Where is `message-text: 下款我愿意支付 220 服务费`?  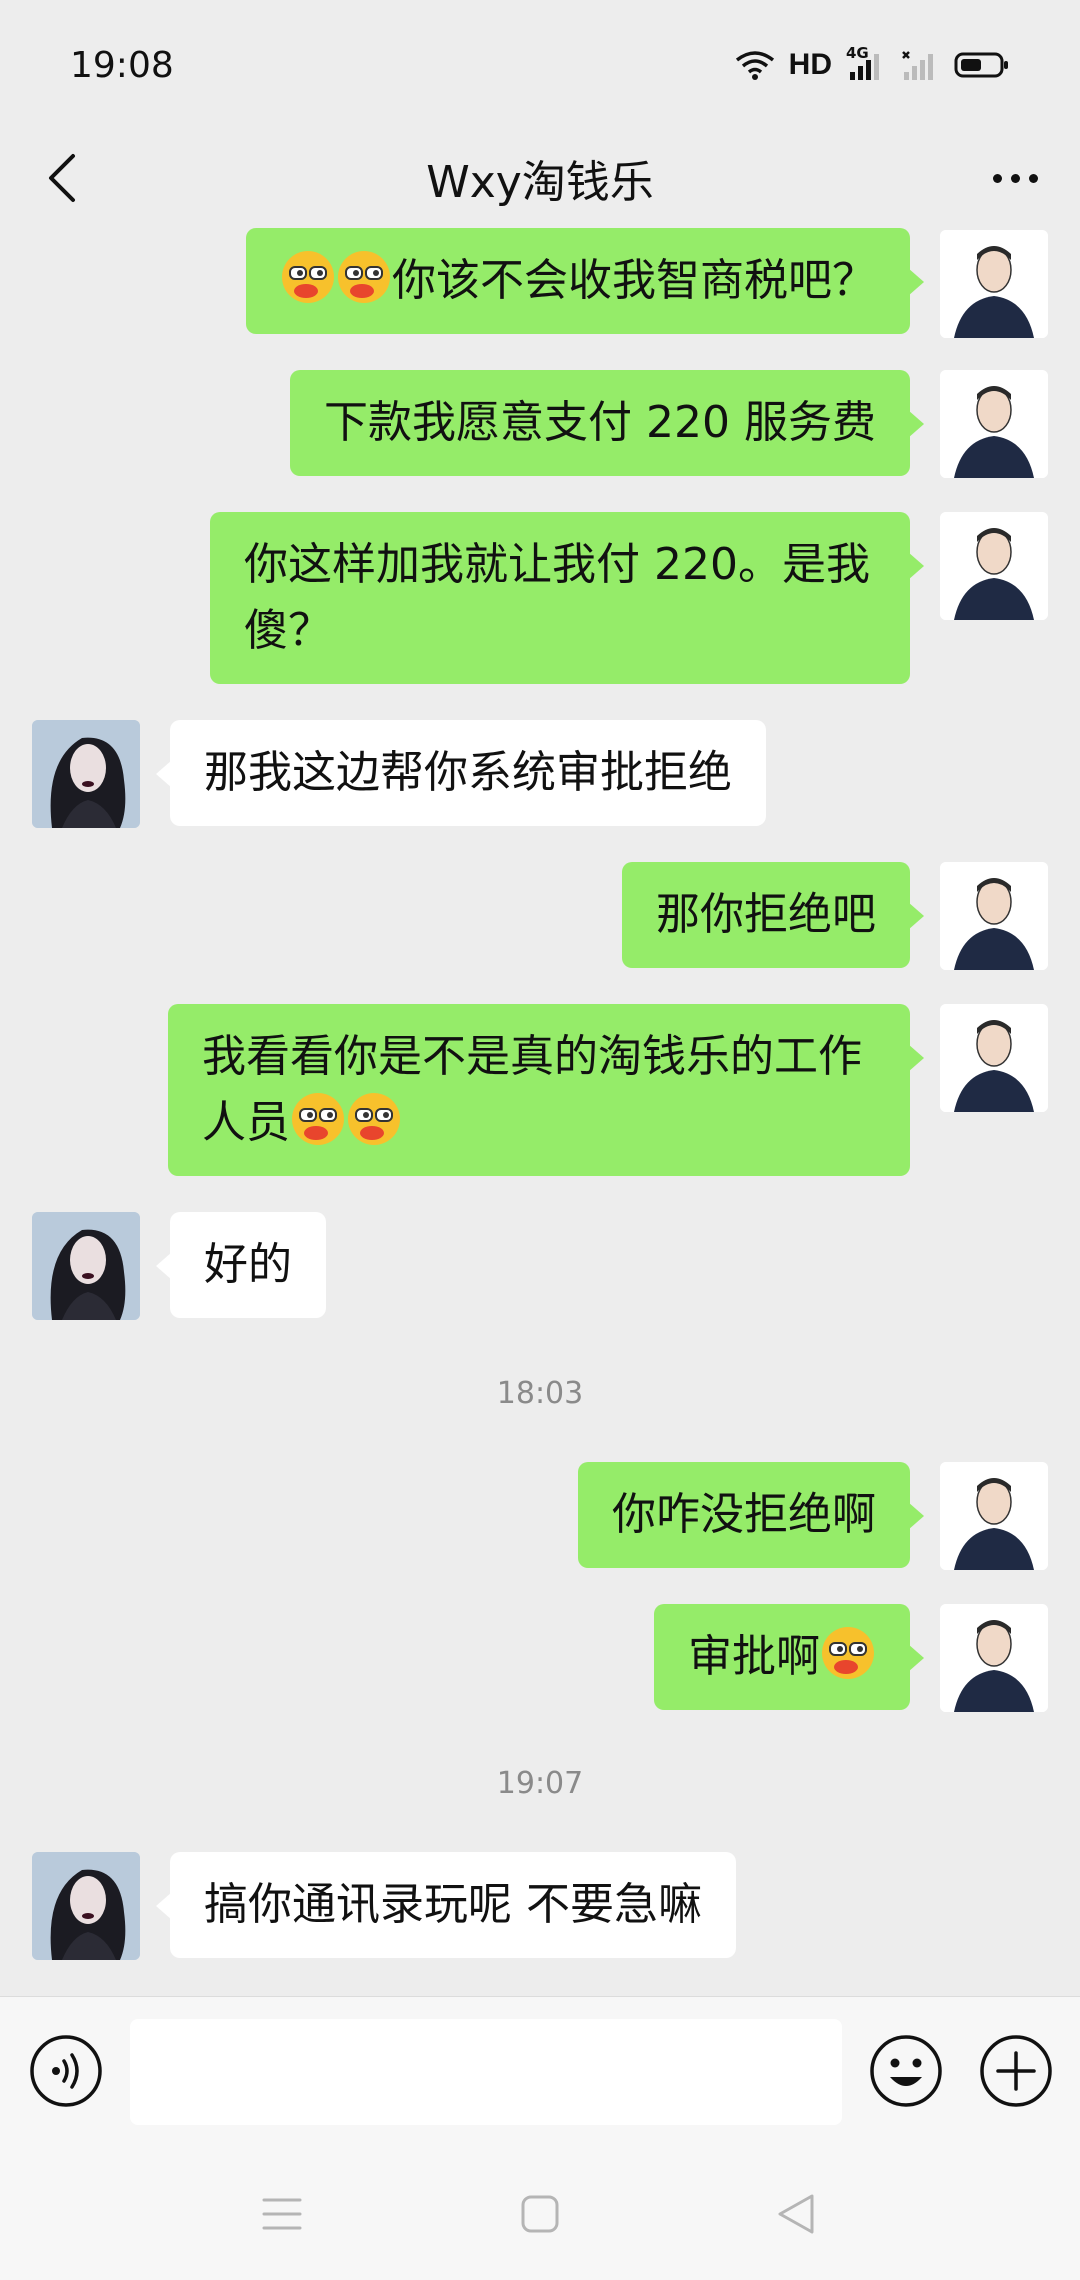 message-text: 下款我愿意支付 220 服务费 is located at coordinates (600, 422).